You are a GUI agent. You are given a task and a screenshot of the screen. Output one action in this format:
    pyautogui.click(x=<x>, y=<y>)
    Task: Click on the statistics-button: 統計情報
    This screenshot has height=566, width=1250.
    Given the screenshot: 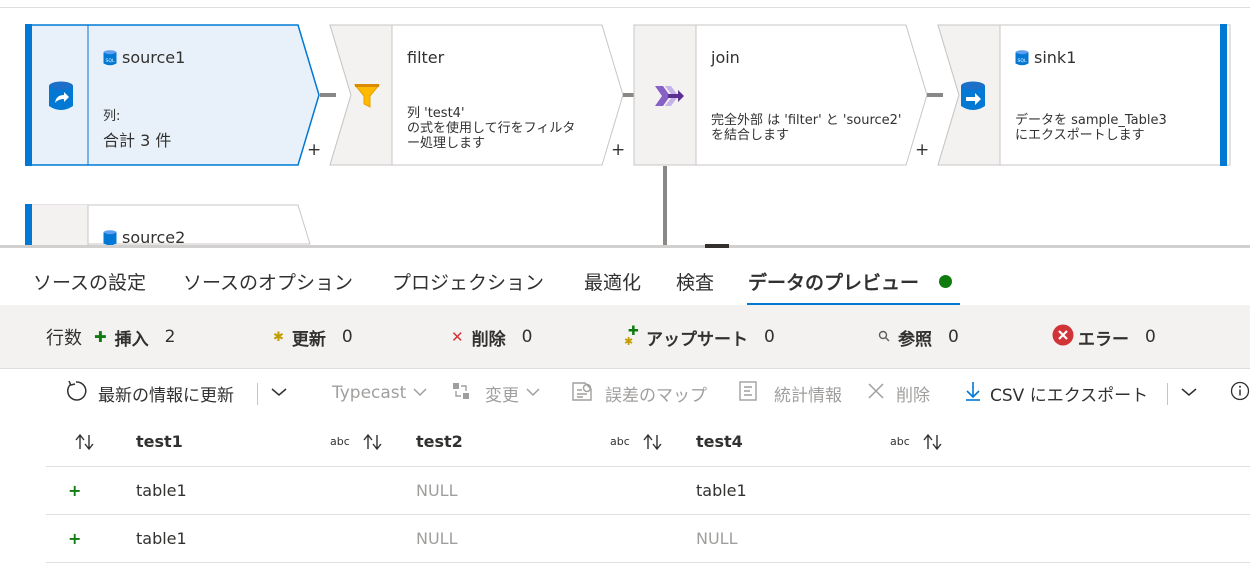 What is the action you would take?
    pyautogui.click(x=790, y=393)
    